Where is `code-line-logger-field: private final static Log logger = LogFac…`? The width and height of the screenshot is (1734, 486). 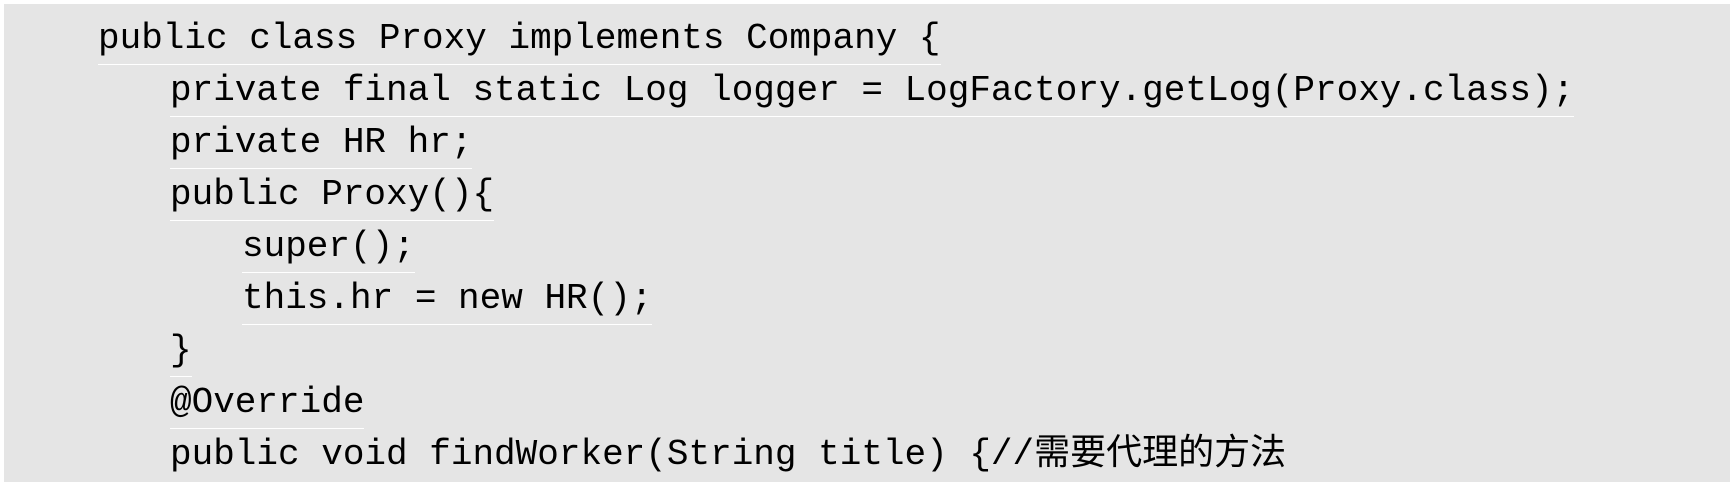 code-line-logger-field: private final static Log logger = LogFac… is located at coordinates (872, 91).